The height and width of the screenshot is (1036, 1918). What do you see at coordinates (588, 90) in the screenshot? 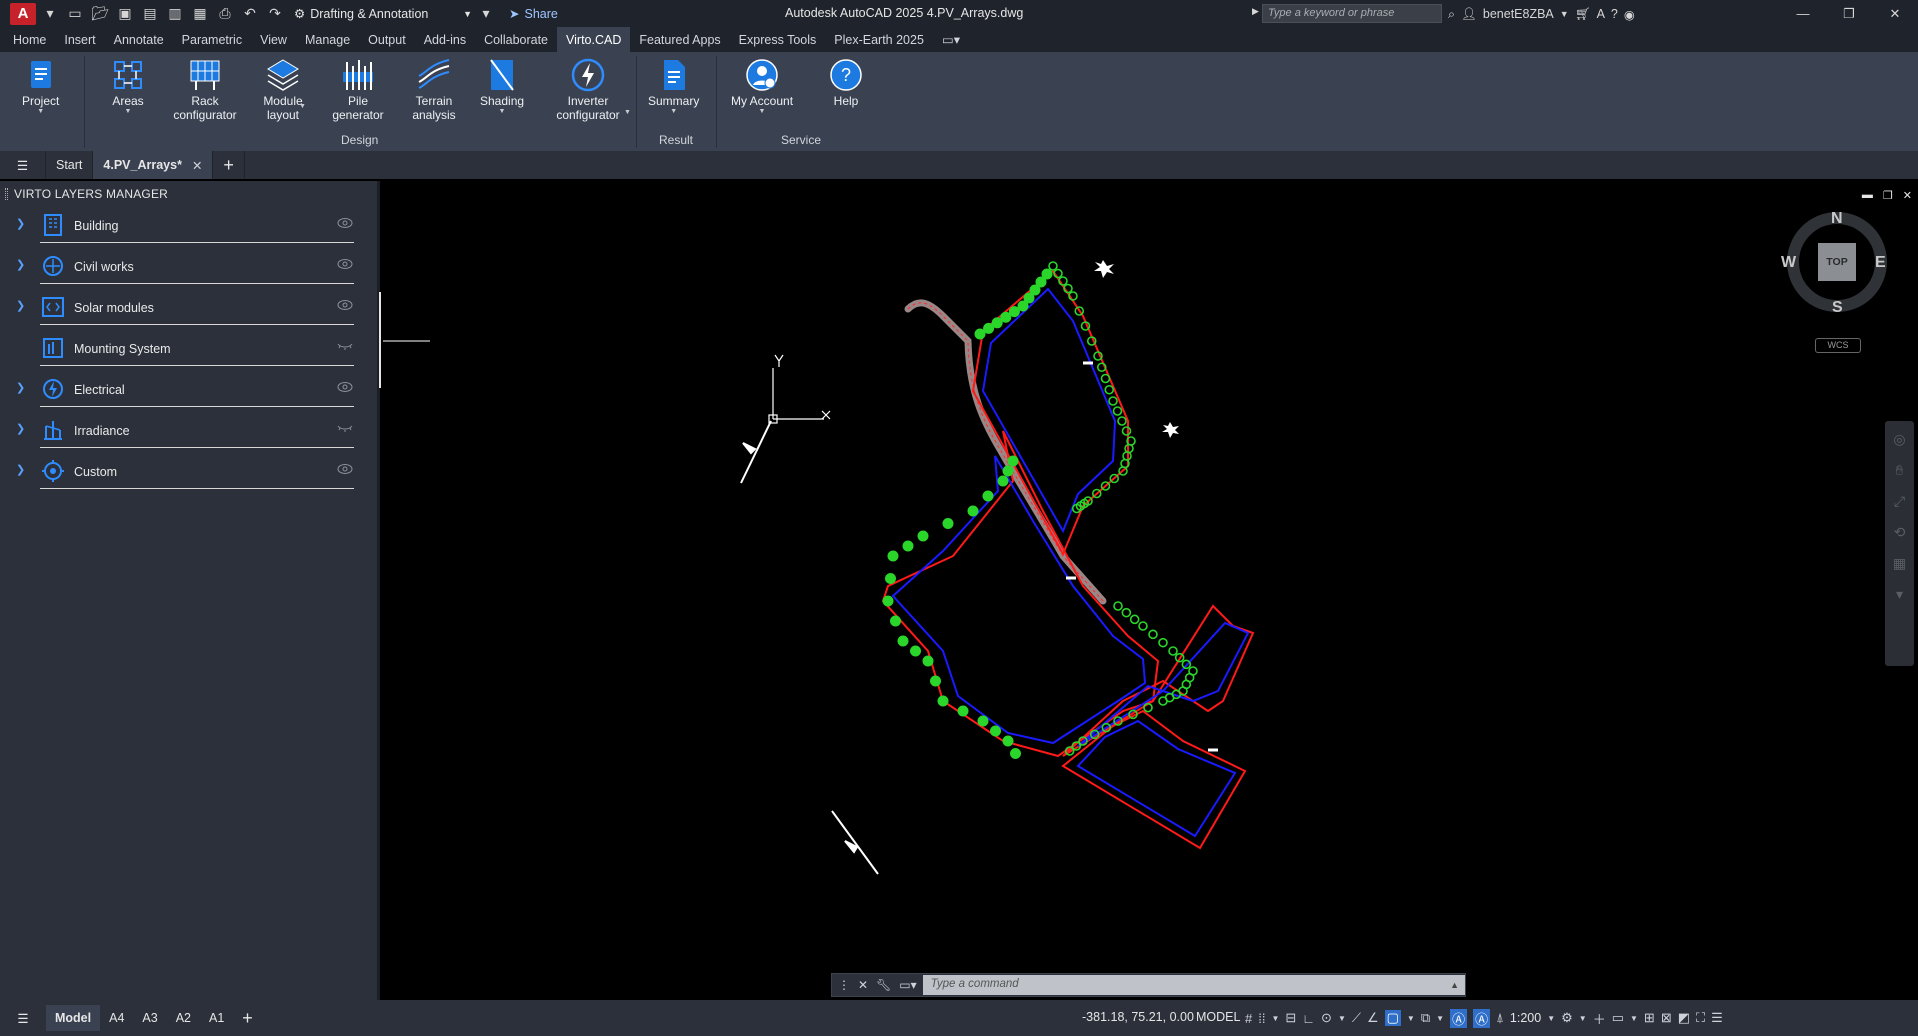
I see `inverter-configurator-button: Inverter configurator` at bounding box center [588, 90].